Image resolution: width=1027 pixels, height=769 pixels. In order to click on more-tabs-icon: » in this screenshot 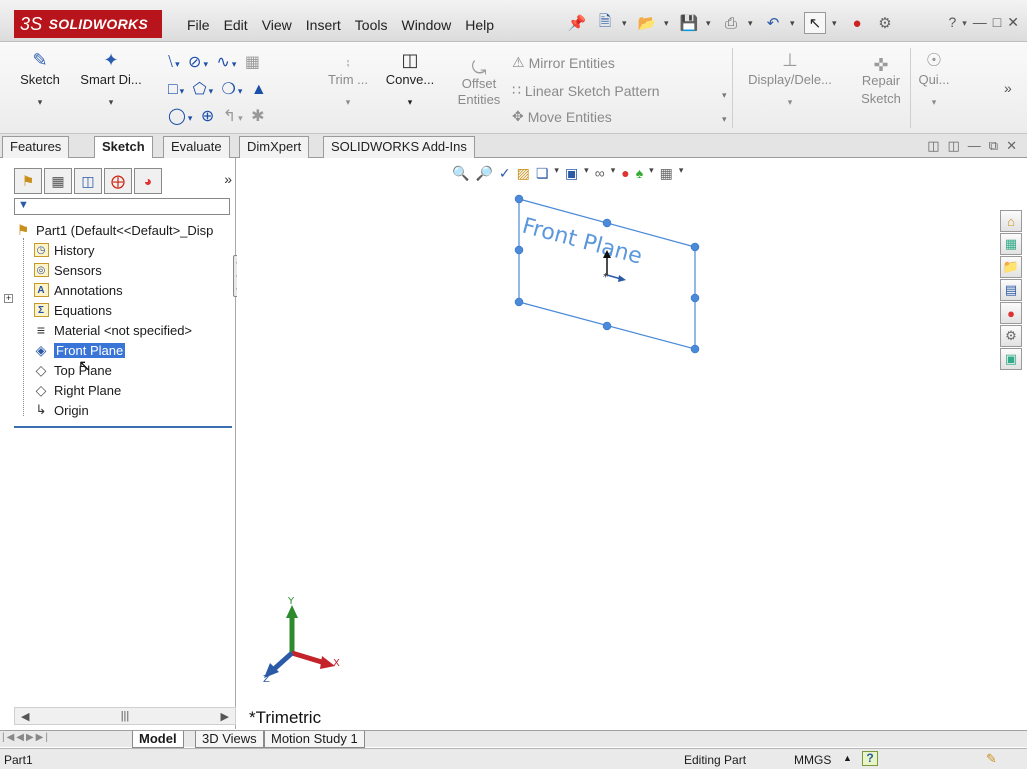, I will do `click(228, 182)`.